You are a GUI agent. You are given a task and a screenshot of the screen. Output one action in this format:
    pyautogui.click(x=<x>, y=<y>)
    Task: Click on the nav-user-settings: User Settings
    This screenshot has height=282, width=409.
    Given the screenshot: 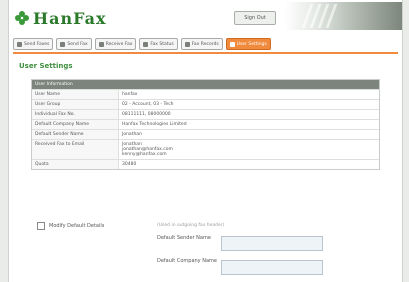 What is the action you would take?
    pyautogui.click(x=248, y=44)
    